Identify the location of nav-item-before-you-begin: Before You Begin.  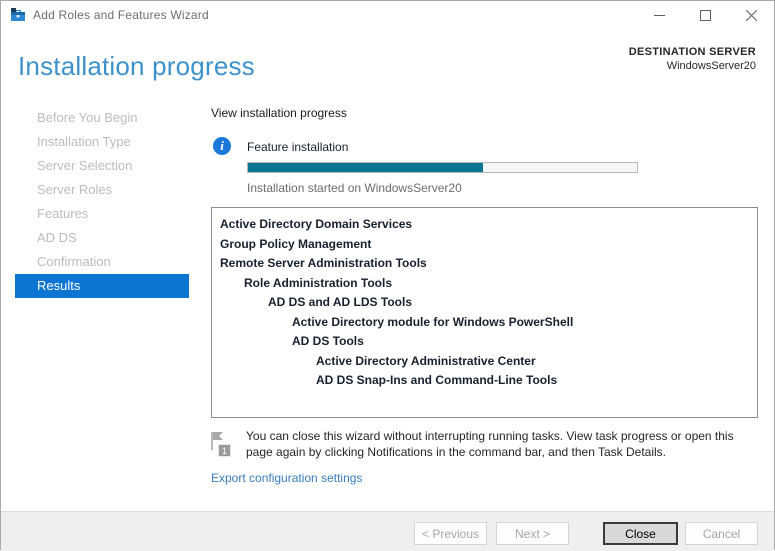
(95, 118).